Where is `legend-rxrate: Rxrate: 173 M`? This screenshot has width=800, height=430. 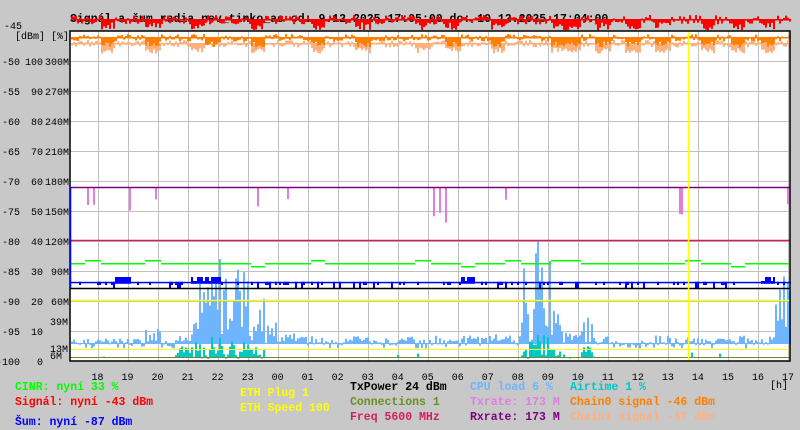 legend-rxrate: Rxrate: 173 M is located at coordinates (515, 417).